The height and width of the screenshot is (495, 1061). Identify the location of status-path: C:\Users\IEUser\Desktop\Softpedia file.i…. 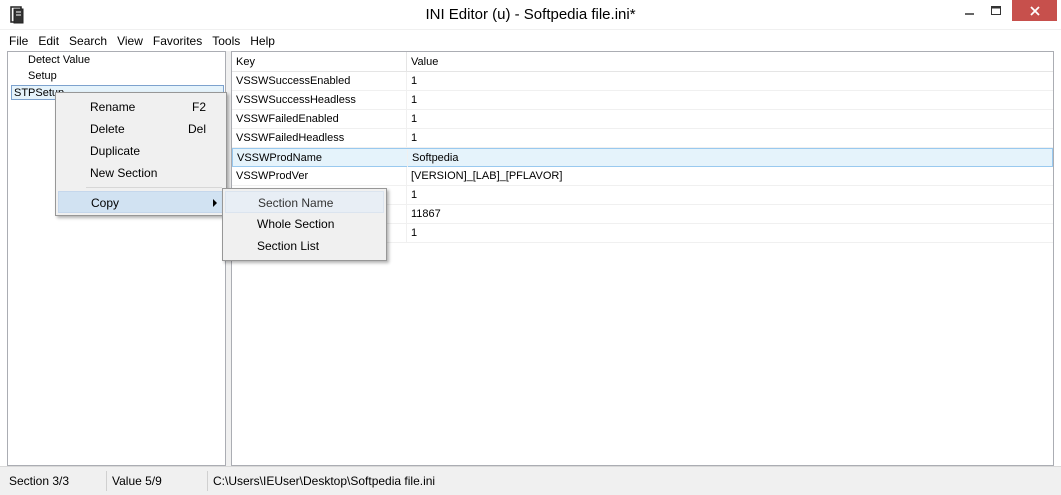
(324, 481).